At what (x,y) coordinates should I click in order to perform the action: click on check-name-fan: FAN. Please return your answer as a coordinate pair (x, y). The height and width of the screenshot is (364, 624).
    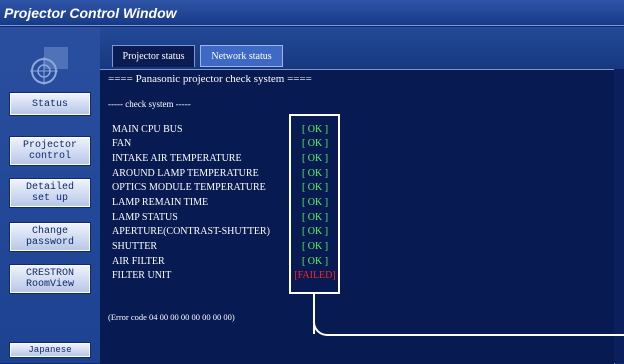
    Looking at the image, I should click on (122, 143).